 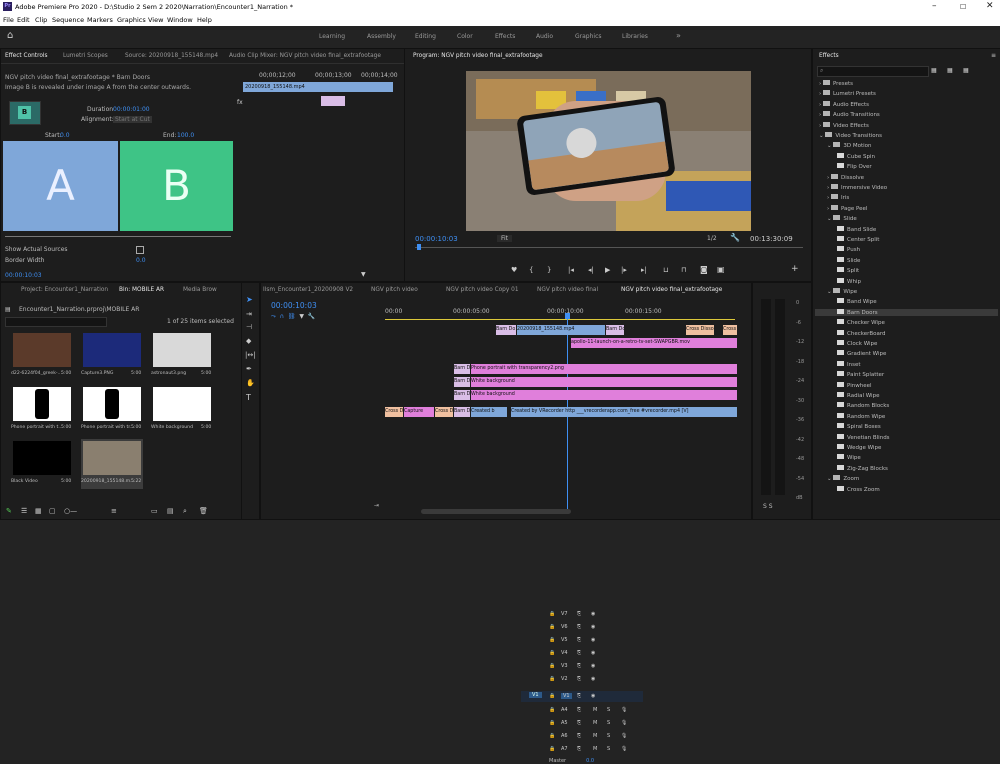 What do you see at coordinates (795, 269) in the screenshot?
I see `add-button-icon: +` at bounding box center [795, 269].